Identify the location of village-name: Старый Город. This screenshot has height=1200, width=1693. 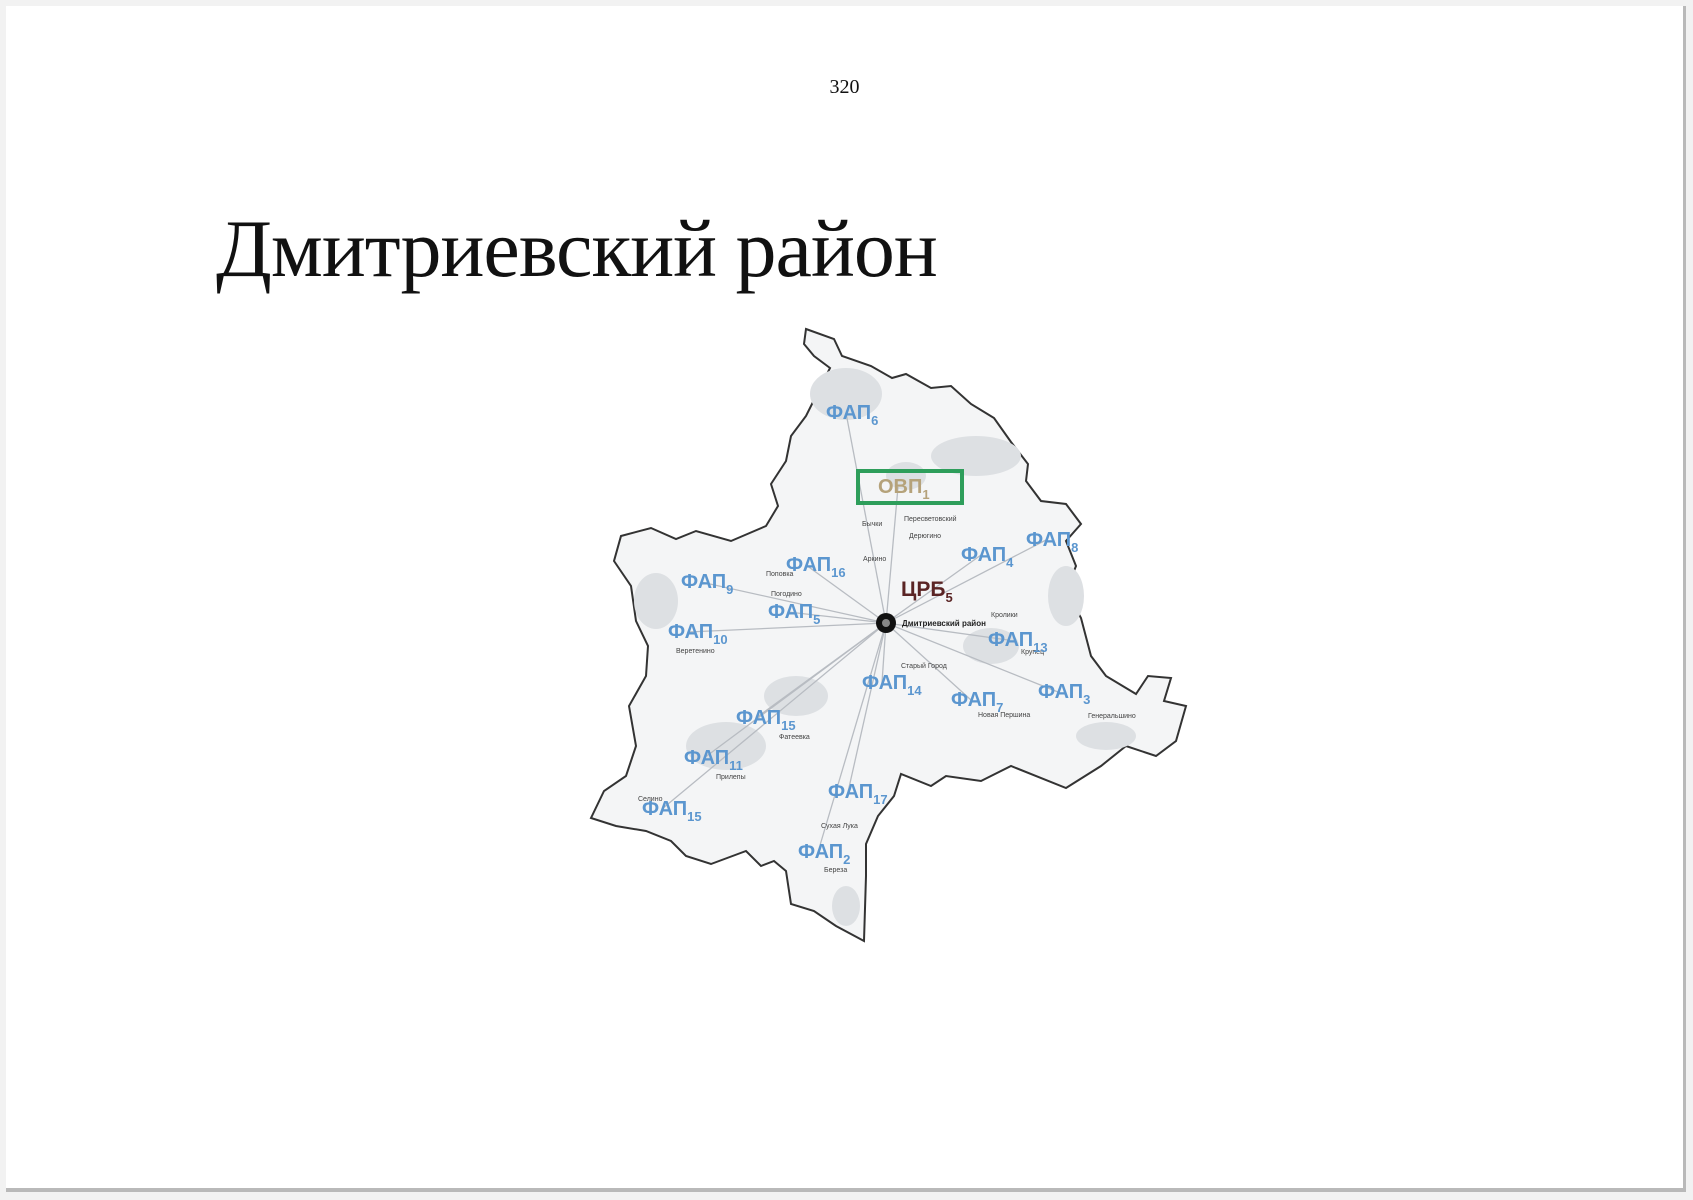
(924, 666).